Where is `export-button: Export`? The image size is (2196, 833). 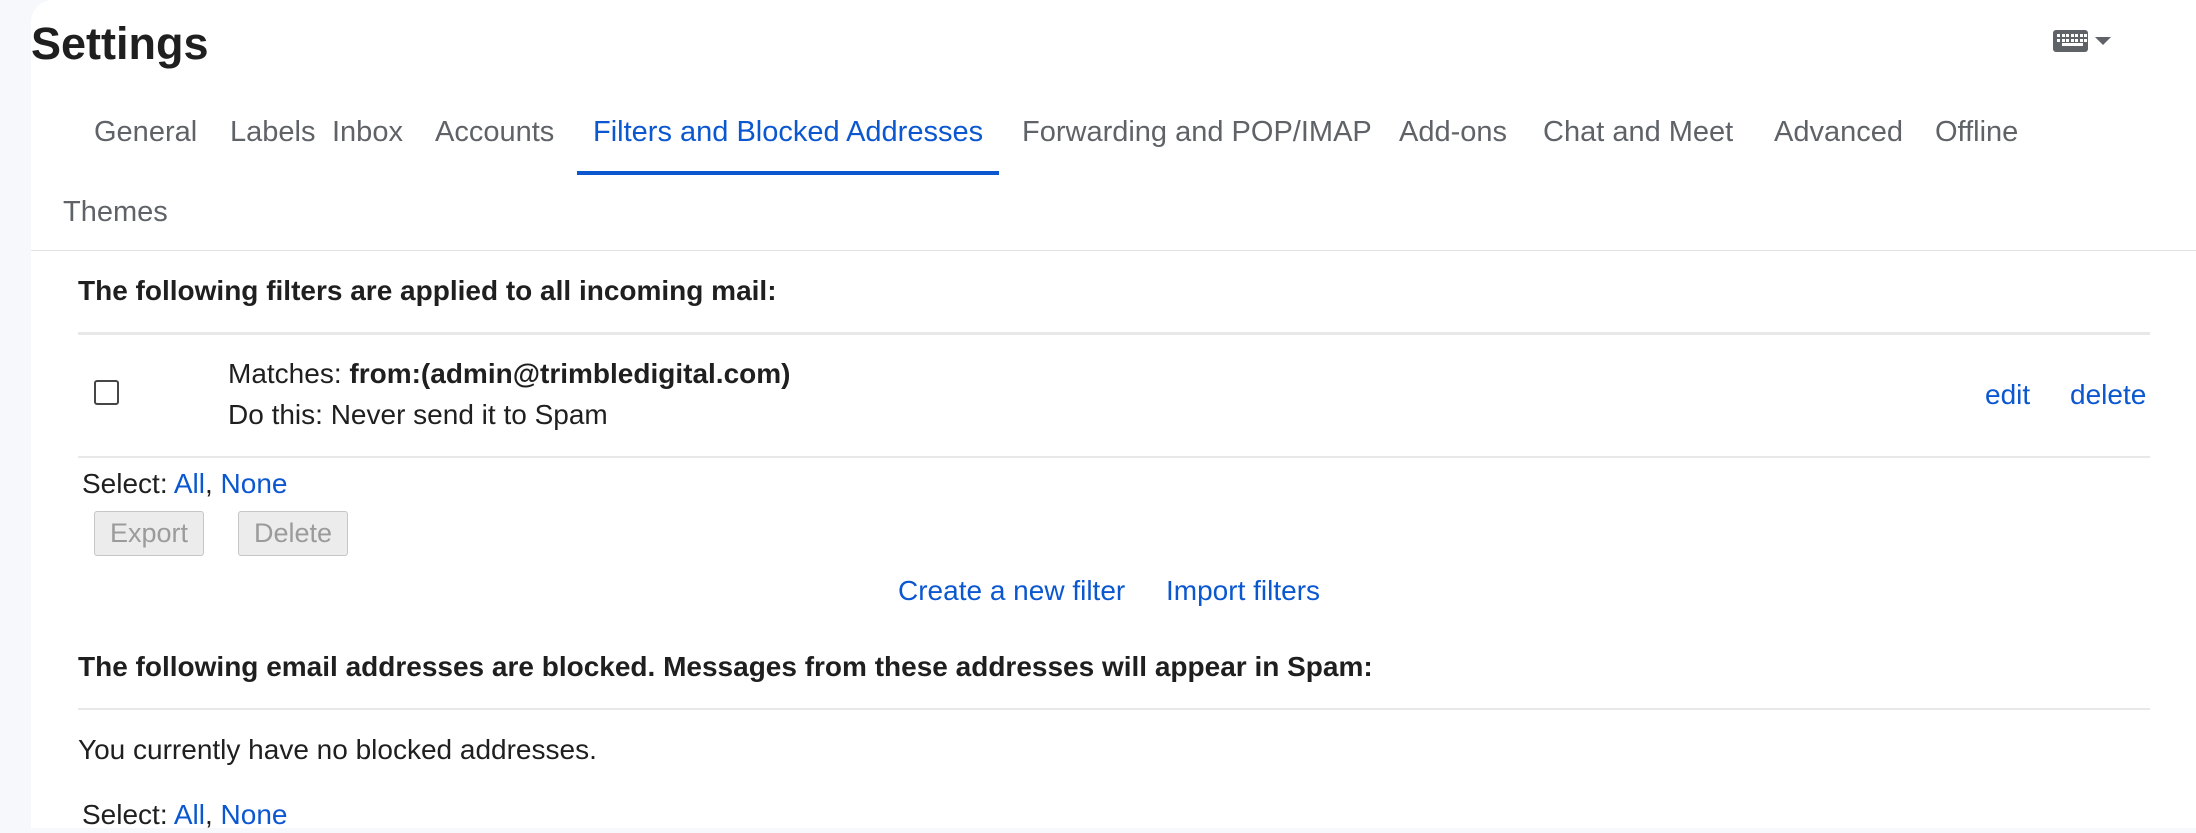 export-button: Export is located at coordinates (149, 533).